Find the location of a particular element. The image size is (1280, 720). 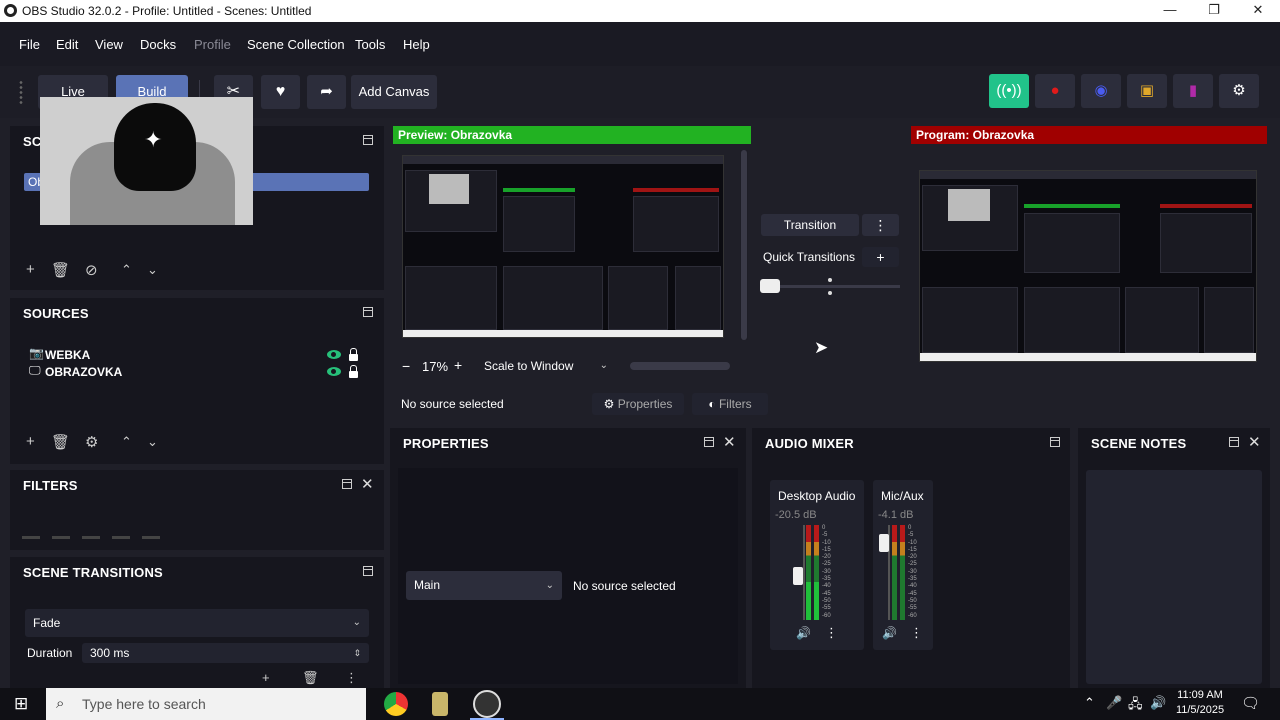

menu-docks: Docks is located at coordinates (158, 44).